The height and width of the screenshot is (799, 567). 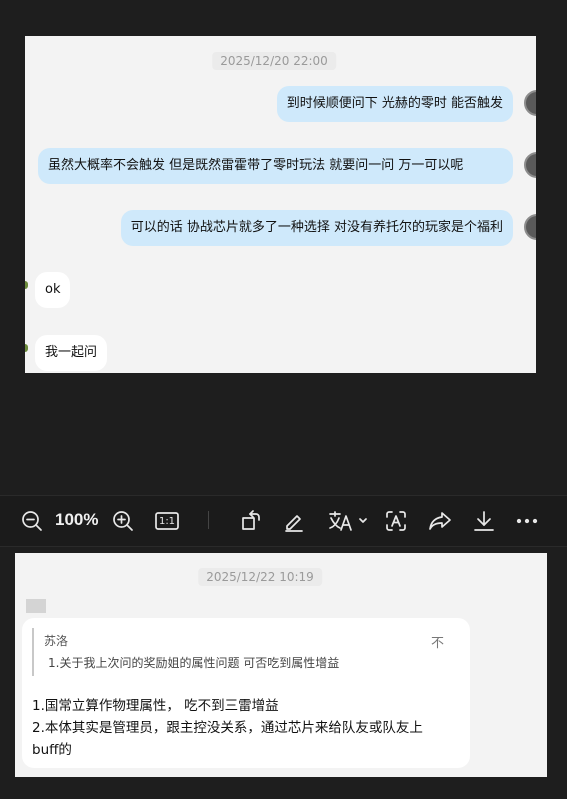 What do you see at coordinates (275, 166) in the screenshot?
I see `message-bubble: 虽然大概率不会触发 但是既然雷霍带了零时玩法 就要问一问 万一可以呢` at bounding box center [275, 166].